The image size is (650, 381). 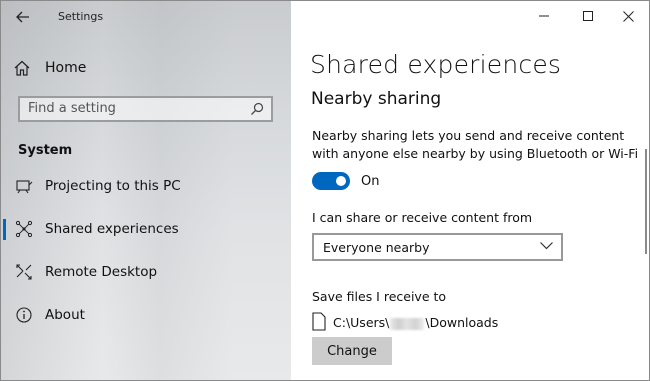 I want to click on projector-icon, so click(x=24, y=187).